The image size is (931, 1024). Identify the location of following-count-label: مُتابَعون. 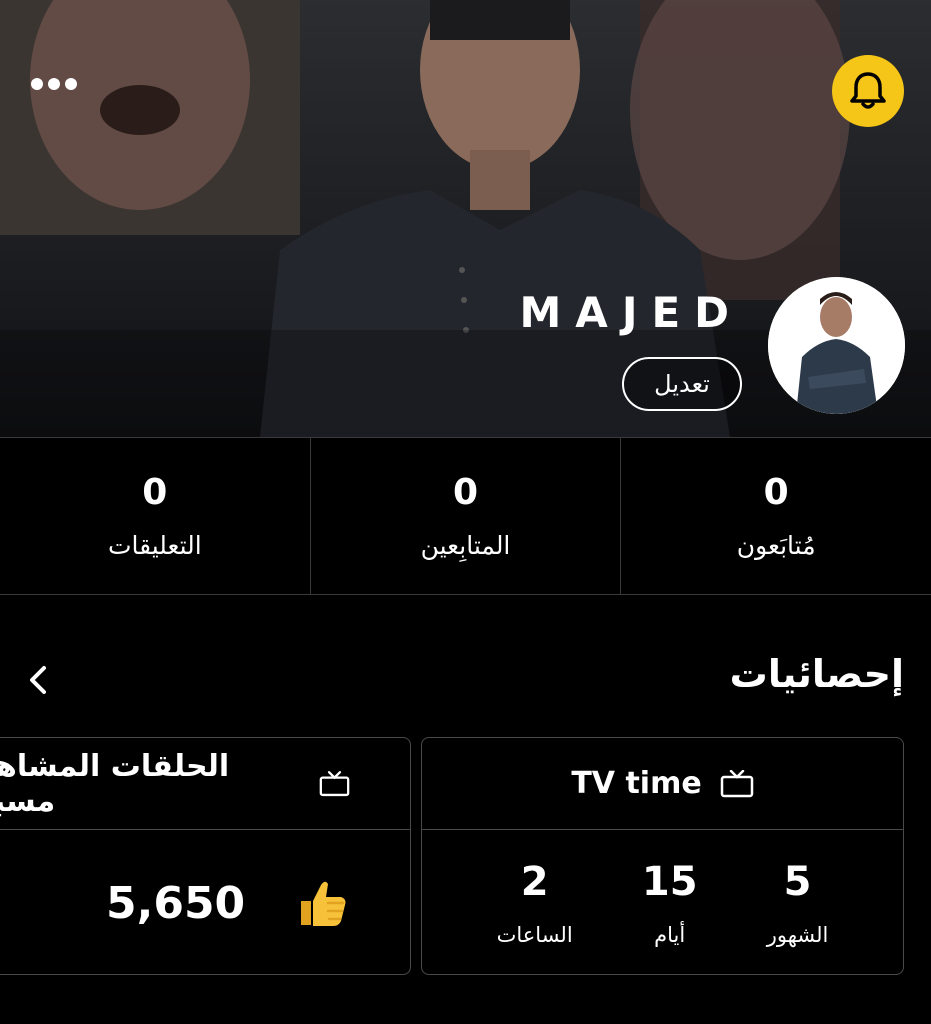
(776, 545).